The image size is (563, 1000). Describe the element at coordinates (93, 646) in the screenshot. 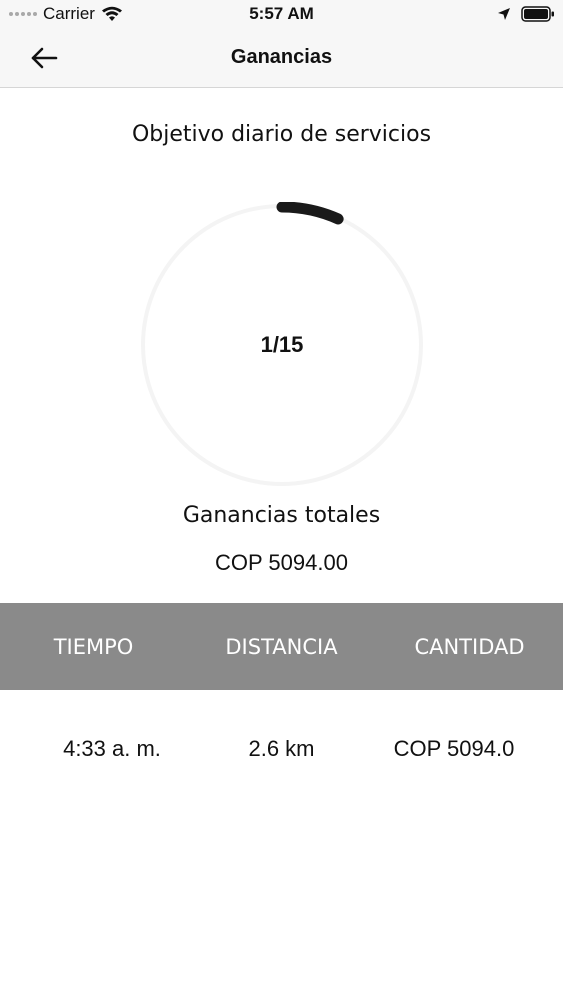

I see `header-tiempo: TIEMPO` at that location.